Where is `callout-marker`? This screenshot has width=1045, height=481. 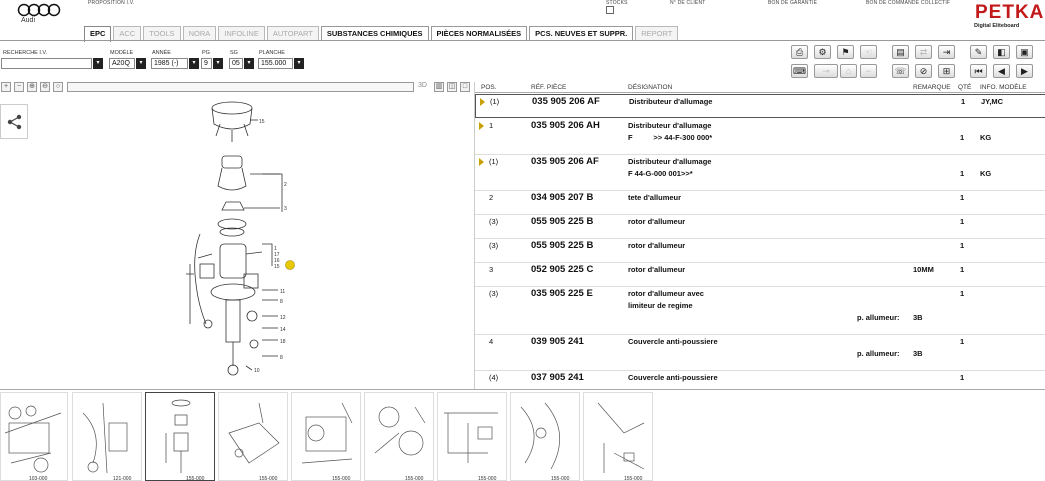
callout-marker is located at coordinates (290, 265).